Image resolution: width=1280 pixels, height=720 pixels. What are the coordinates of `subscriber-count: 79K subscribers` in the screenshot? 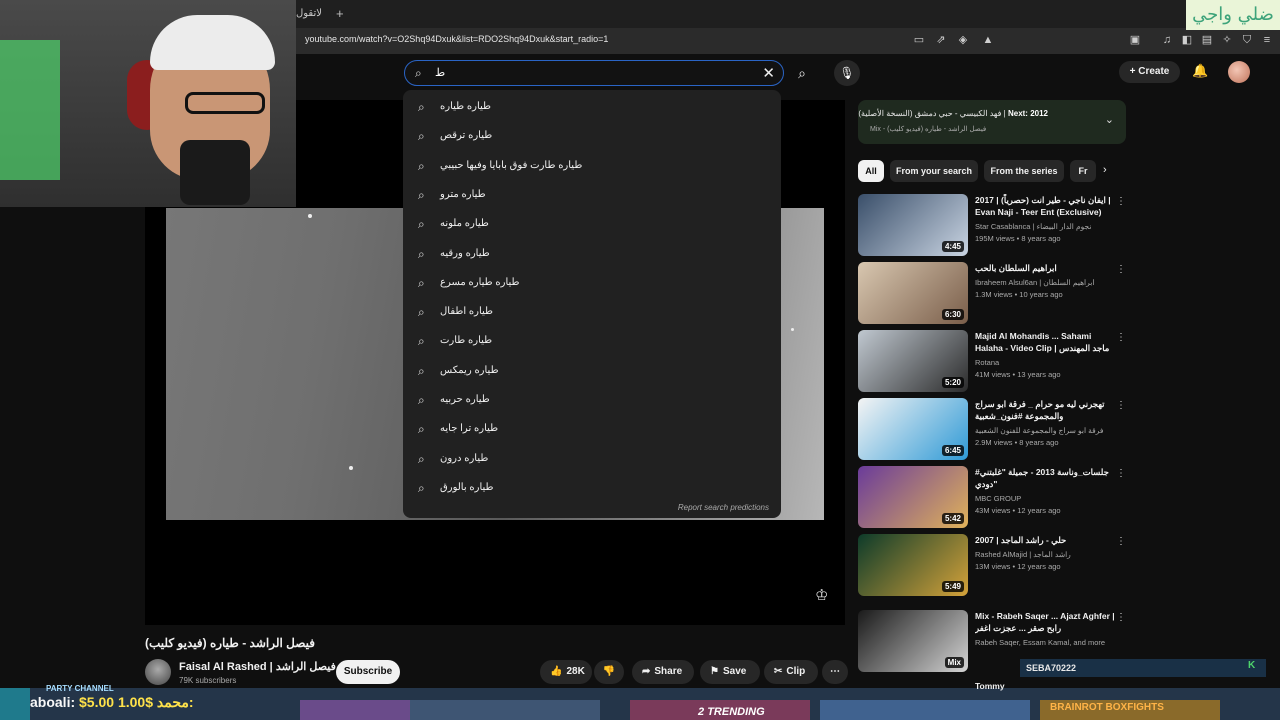 It's located at (208, 680).